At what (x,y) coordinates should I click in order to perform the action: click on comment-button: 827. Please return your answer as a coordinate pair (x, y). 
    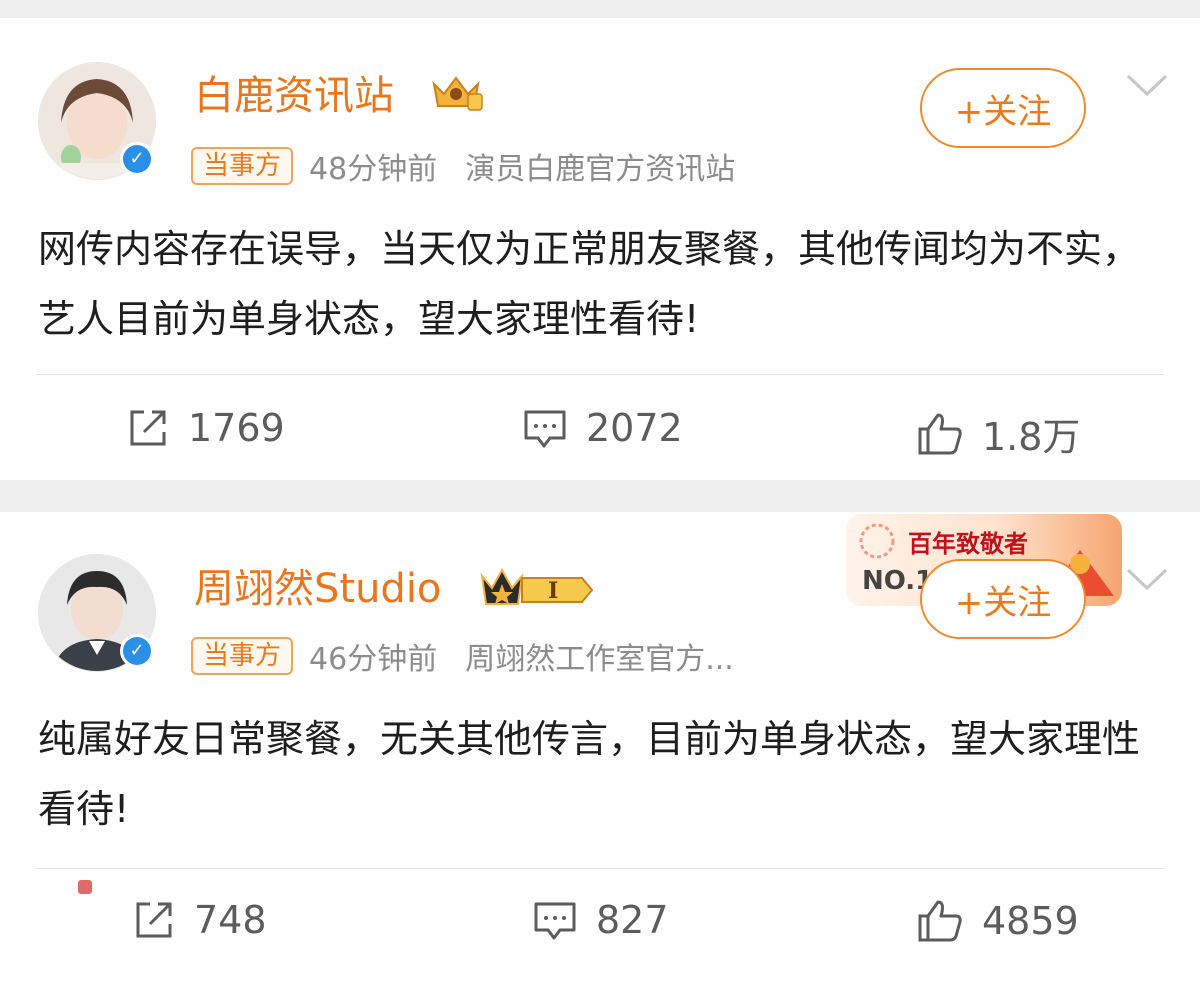
    Looking at the image, I should click on (600, 920).